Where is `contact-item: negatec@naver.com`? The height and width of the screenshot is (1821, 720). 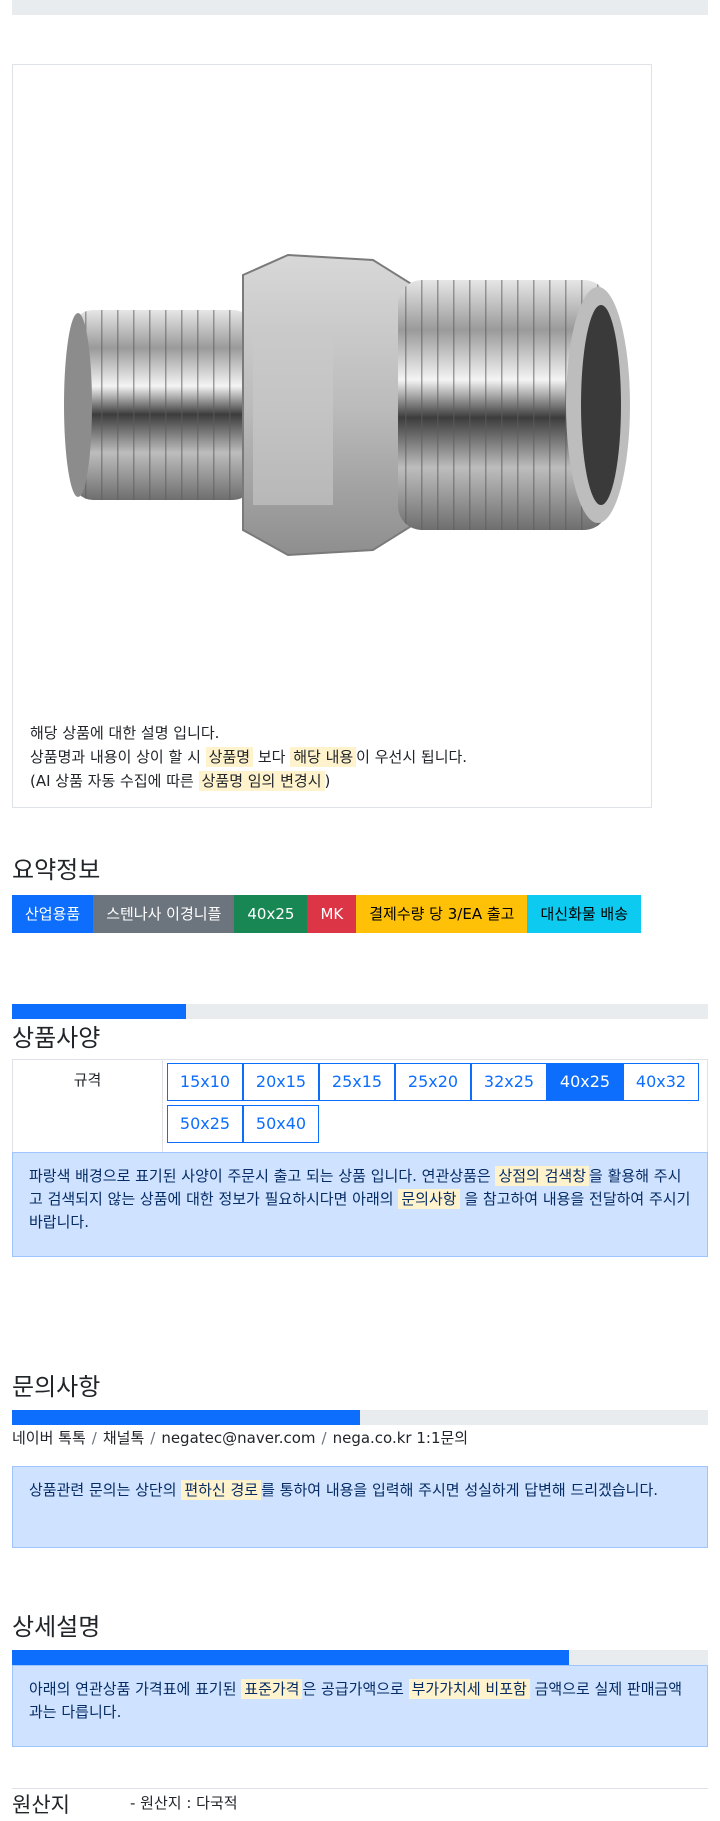
contact-item: negatec@naver.com is located at coordinates (238, 1438).